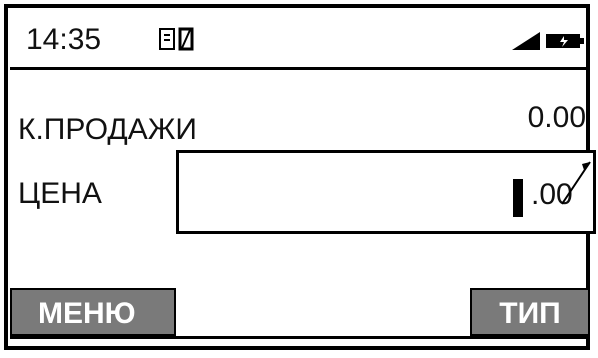 The width and height of the screenshot is (598, 358). Describe the element at coordinates (64, 39) in the screenshot. I see `clock-time: 14:35` at that location.